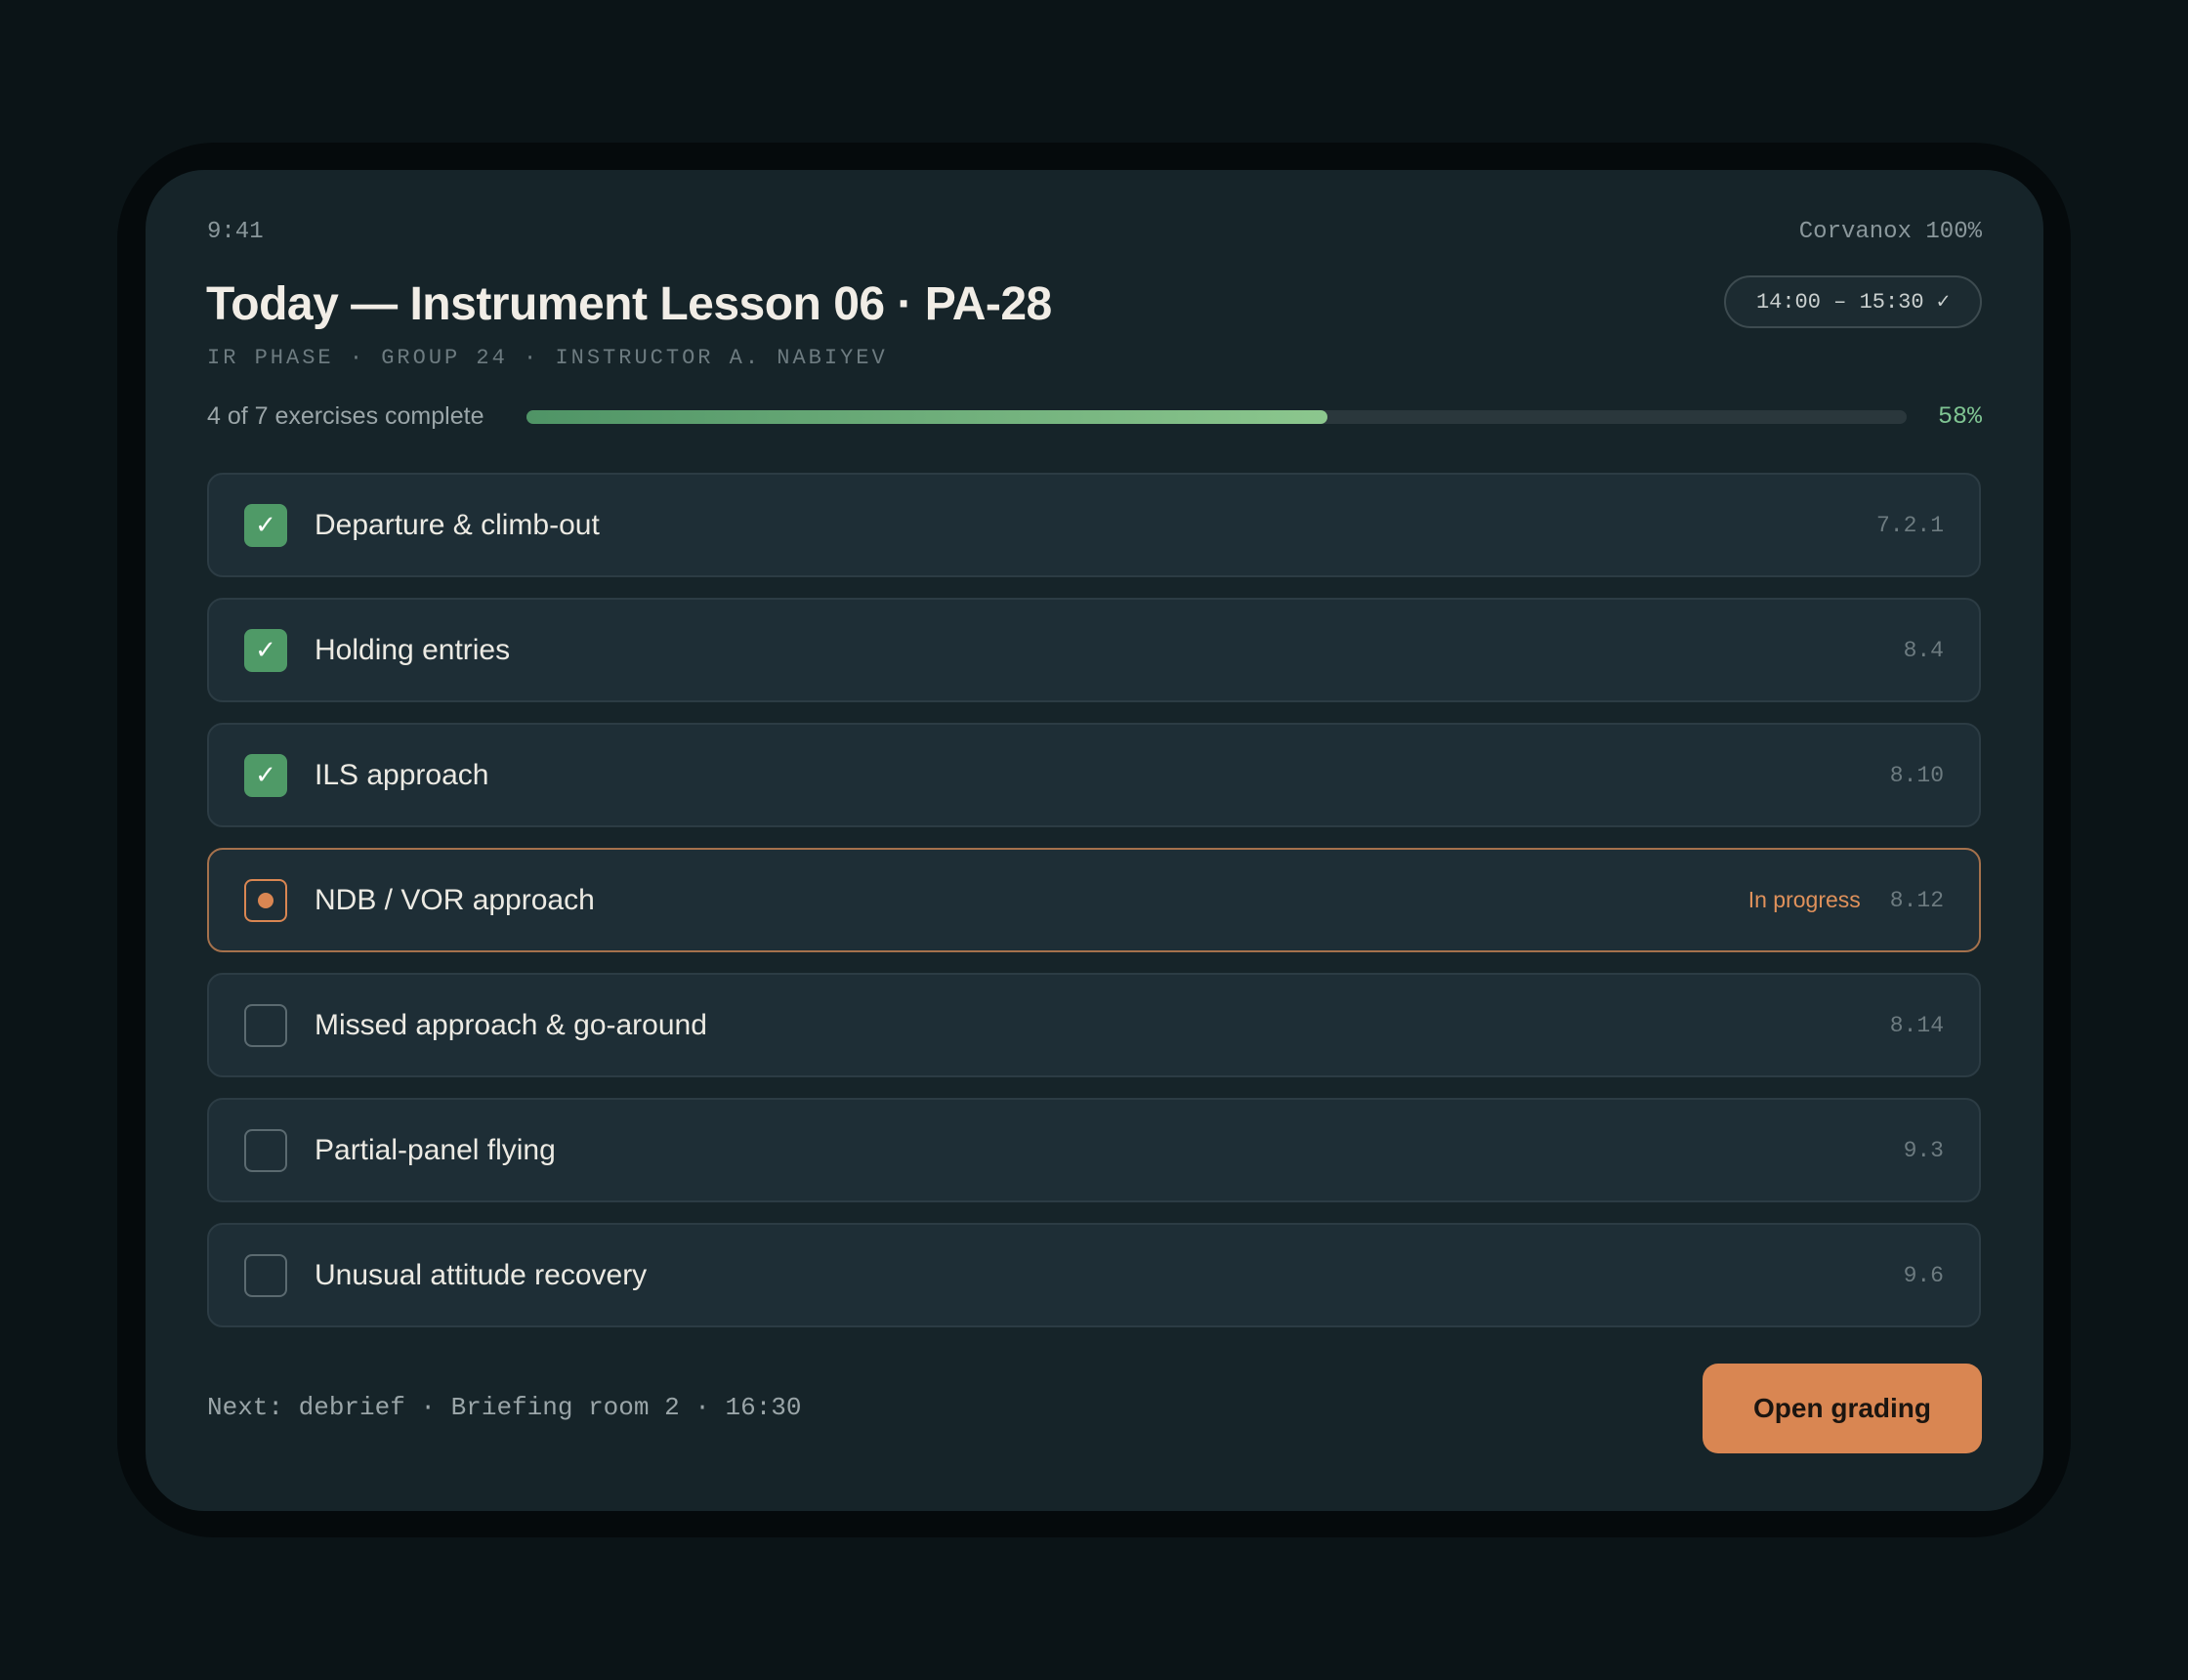  What do you see at coordinates (1916, 900) in the screenshot?
I see `exercise-code: 8.12` at bounding box center [1916, 900].